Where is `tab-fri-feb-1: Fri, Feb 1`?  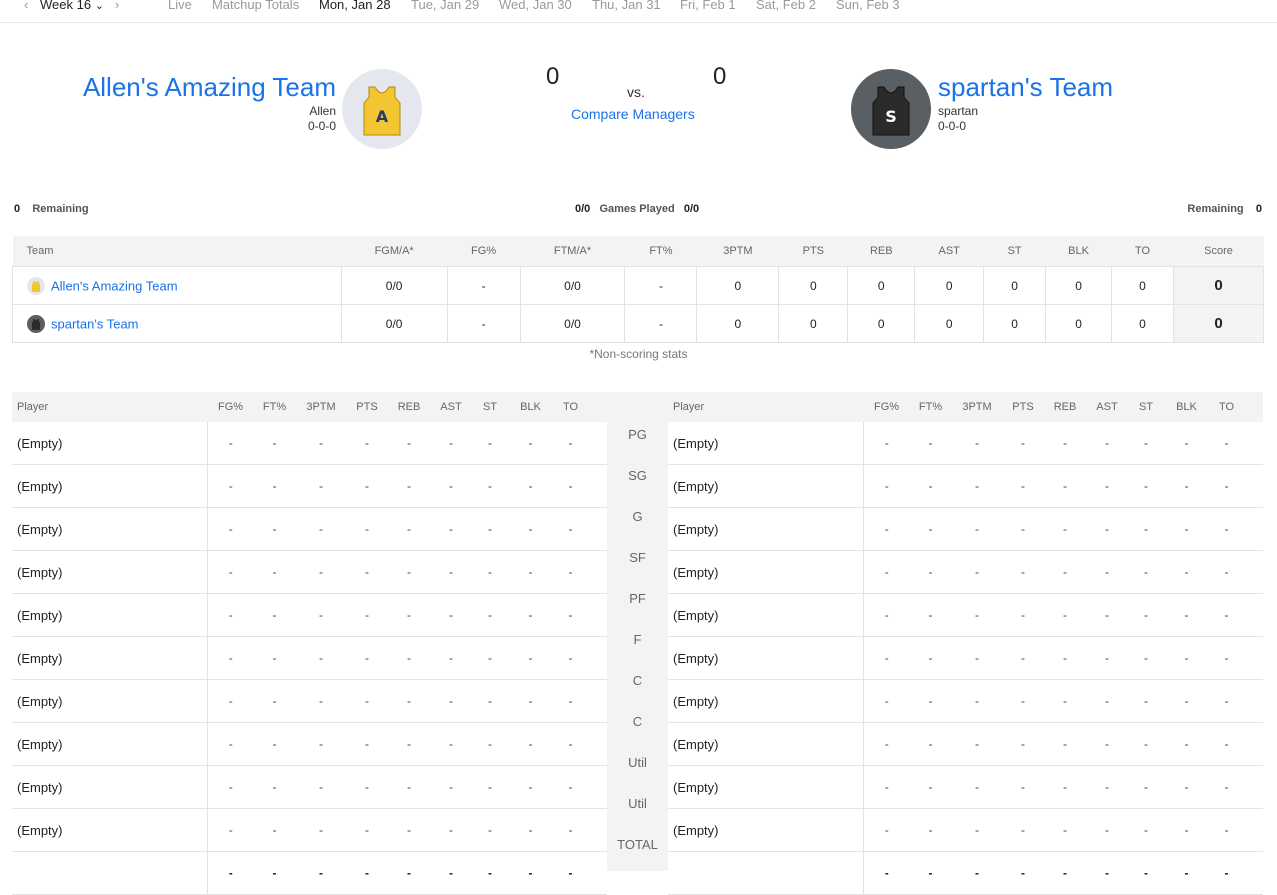 tab-fri-feb-1: Fri, Feb 1 is located at coordinates (708, 6).